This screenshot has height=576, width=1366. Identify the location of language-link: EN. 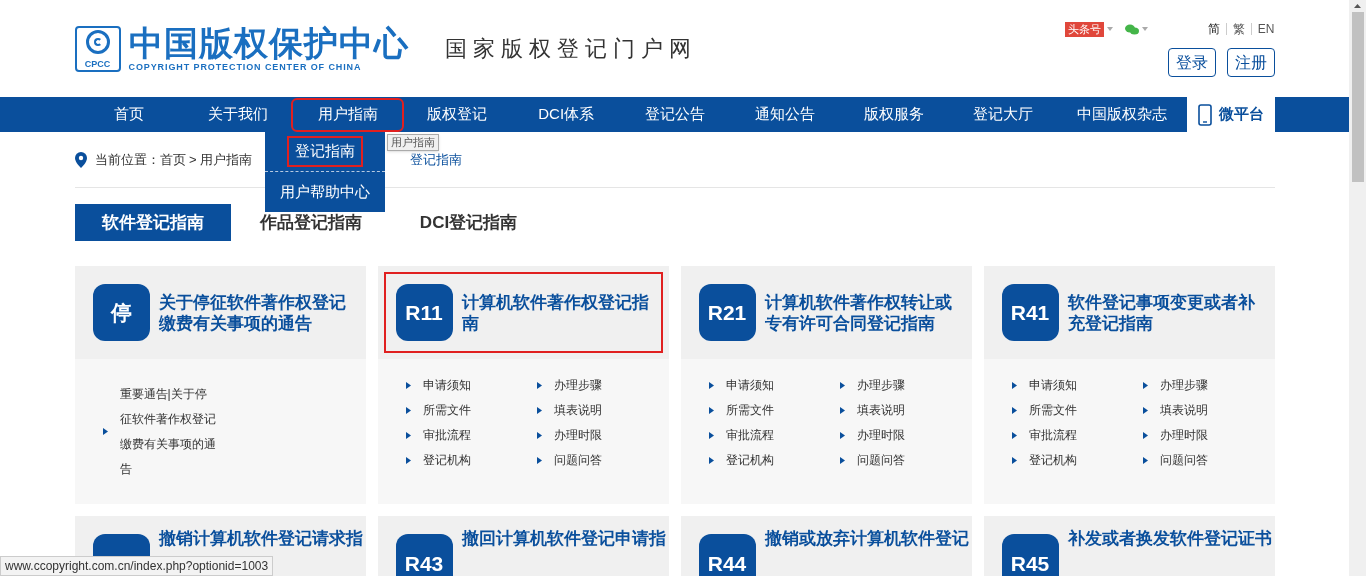
(1266, 29).